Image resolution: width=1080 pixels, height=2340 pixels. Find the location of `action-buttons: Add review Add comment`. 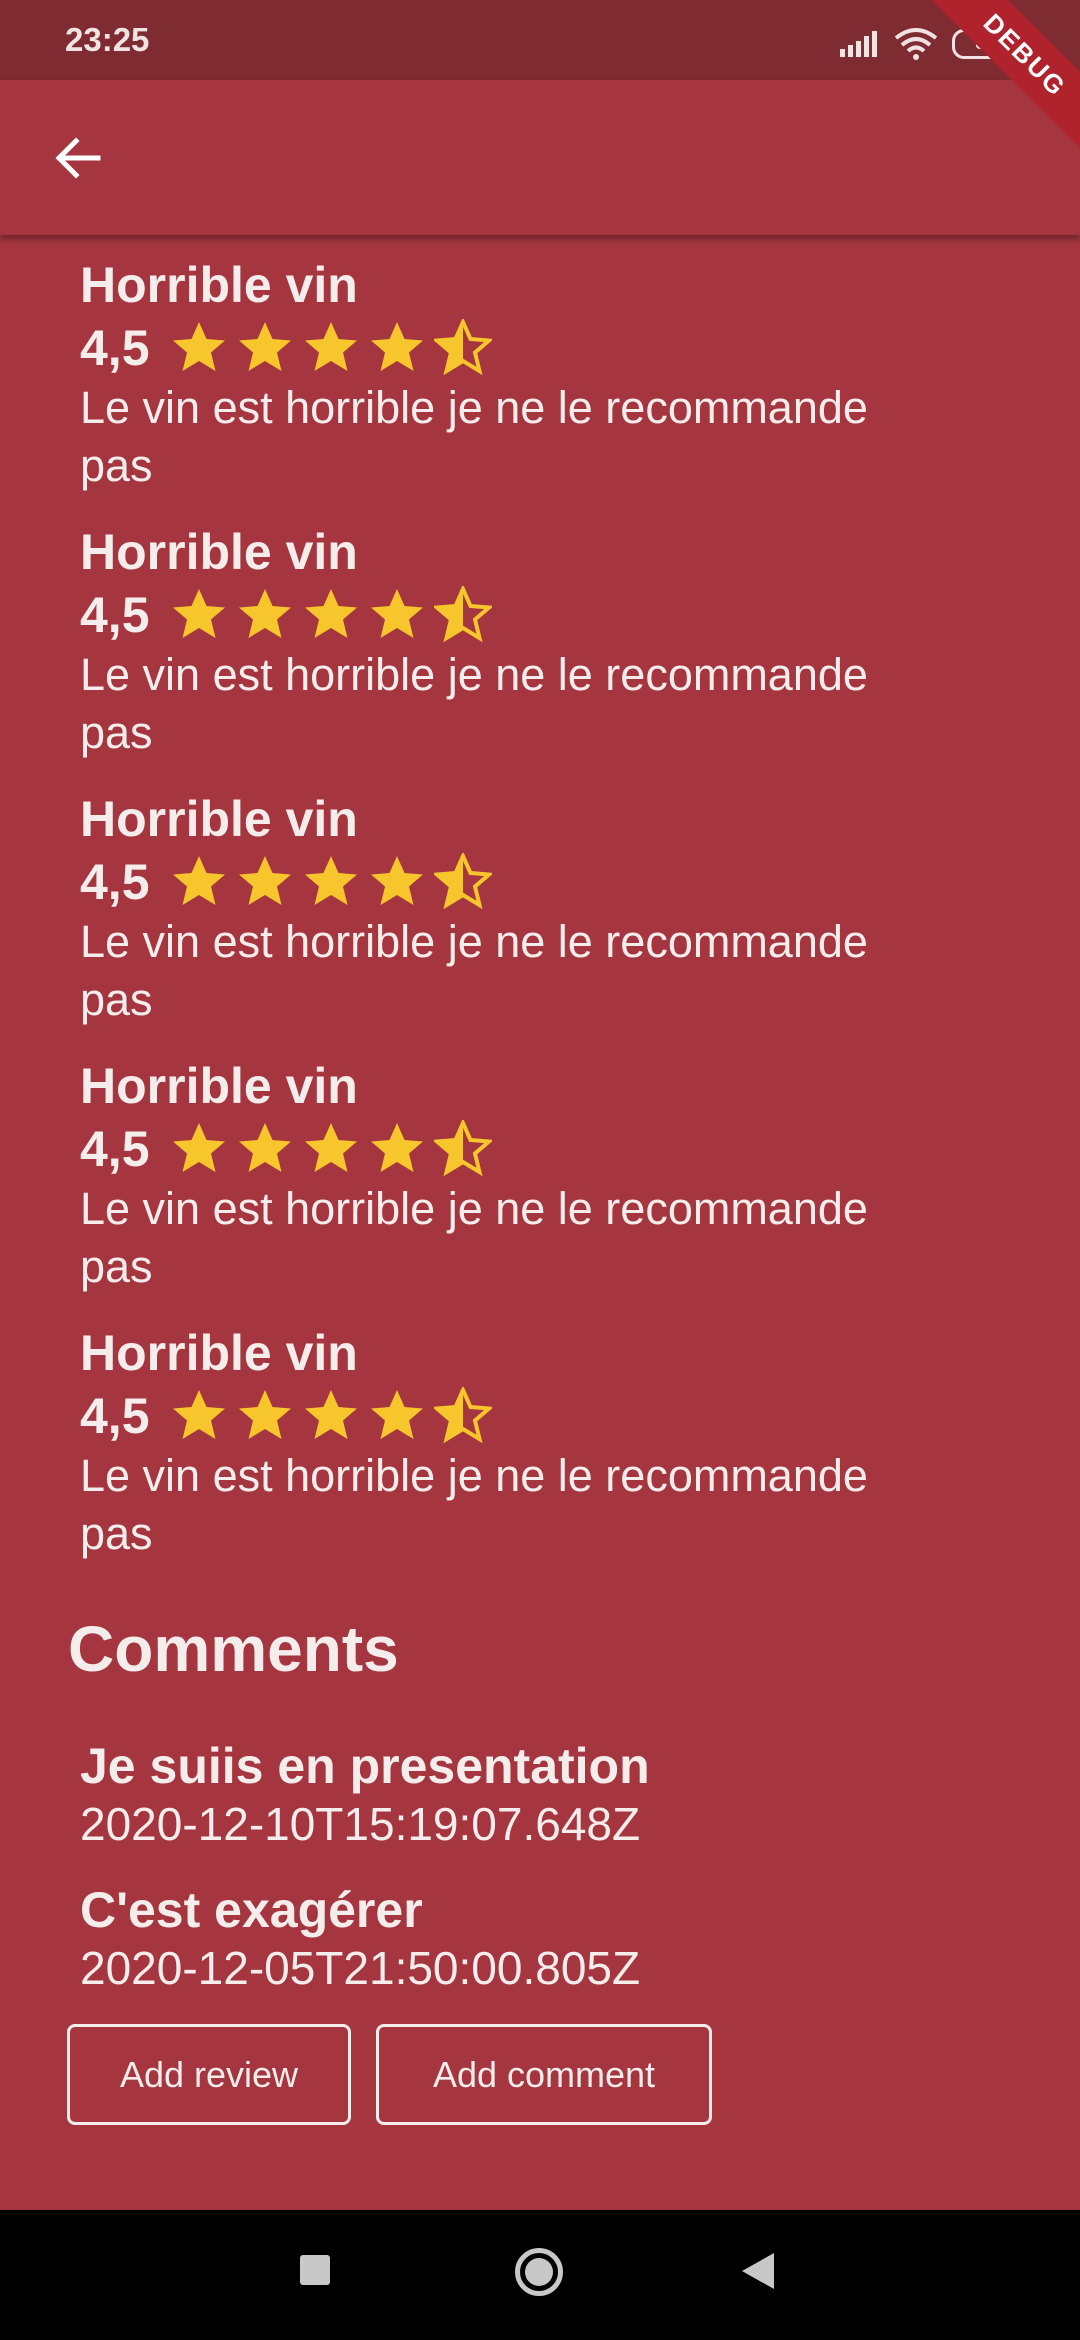

action-buttons: Add review Add comment is located at coordinates (389, 2074).